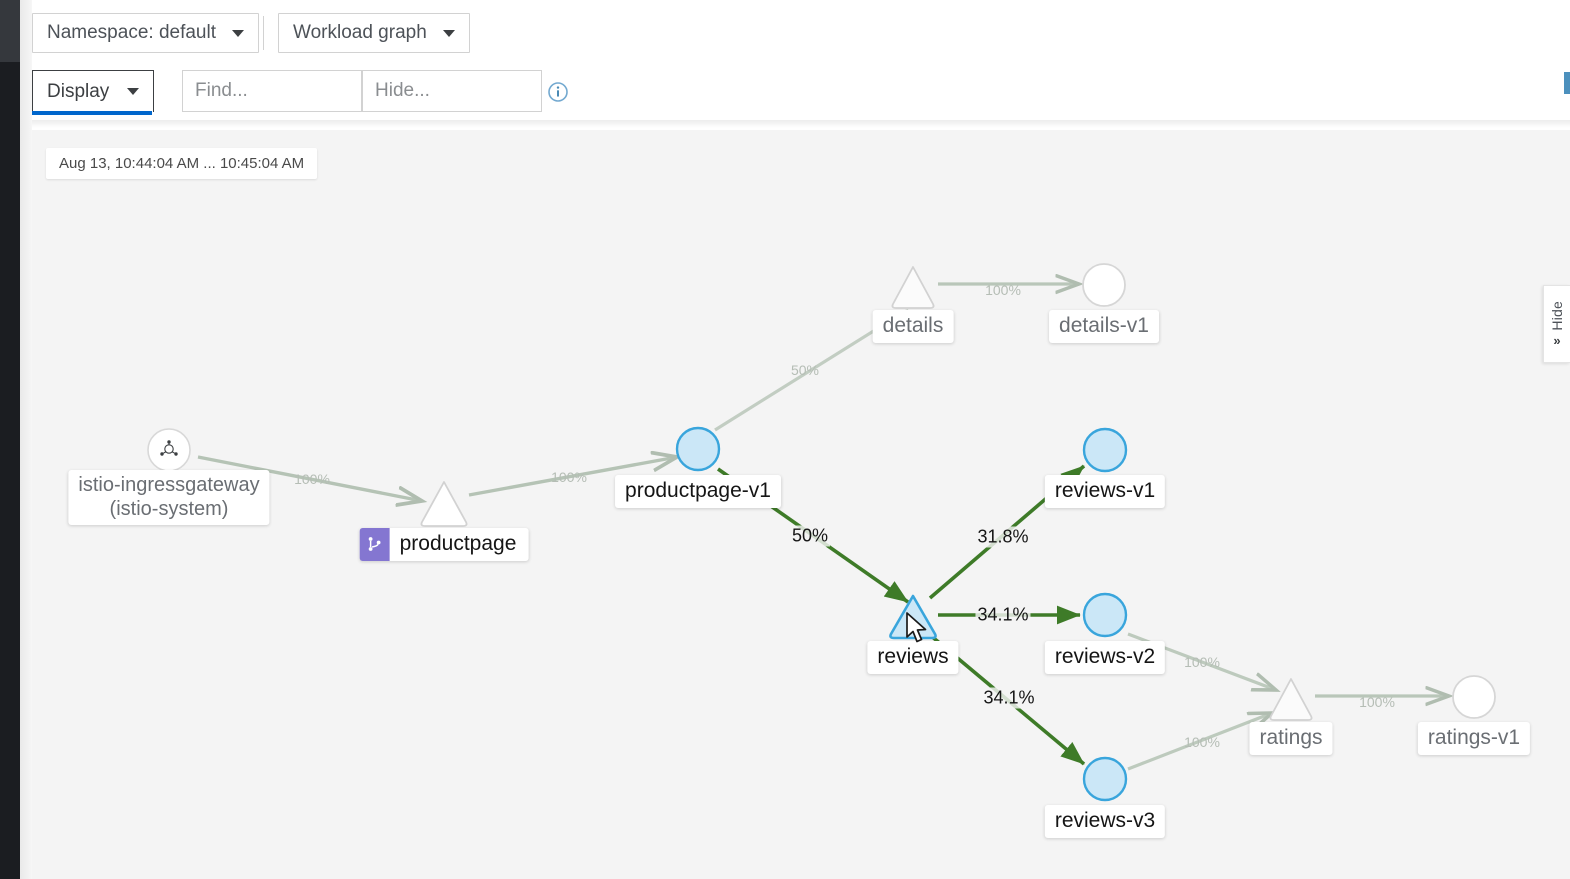  I want to click on node-productpage-service, so click(444, 504).